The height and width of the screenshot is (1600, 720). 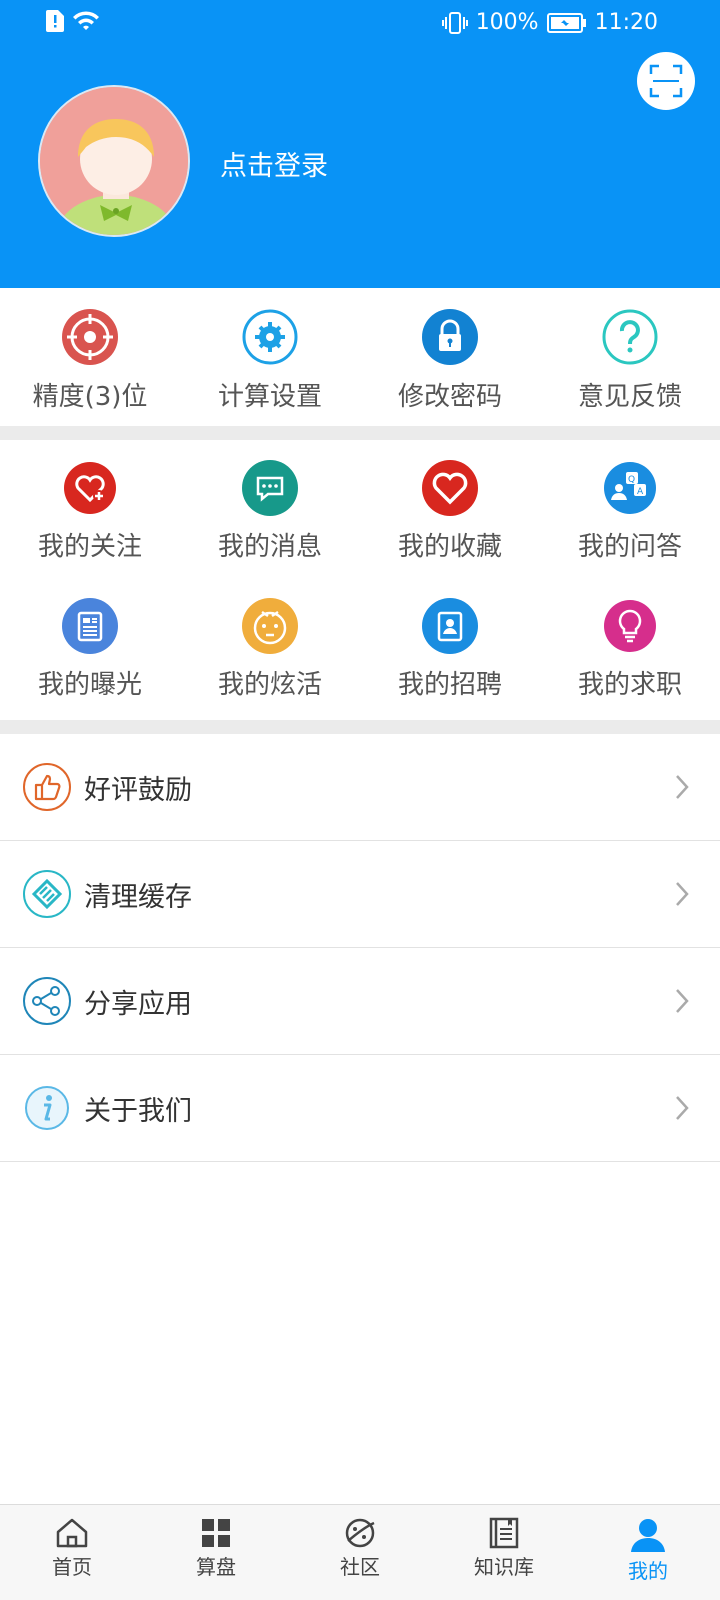 What do you see at coordinates (360, 1533) in the screenshot?
I see `planet-icon` at bounding box center [360, 1533].